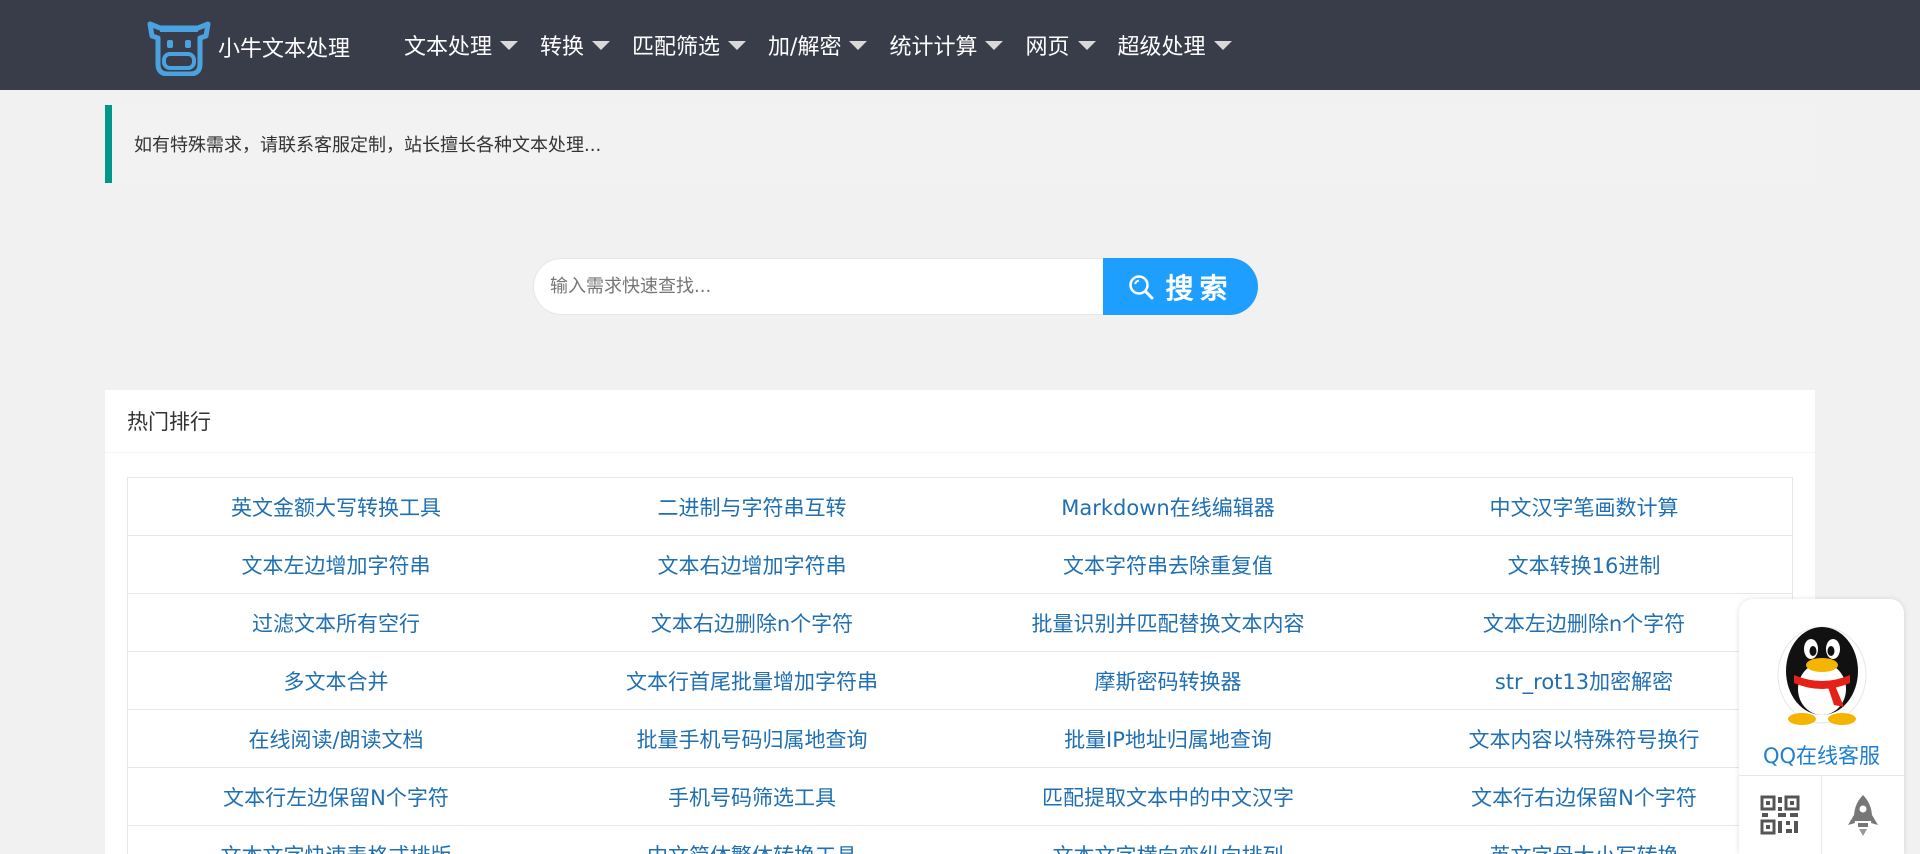 This screenshot has height=854, width=1920. I want to click on tool-link: 在线阅读/朗读文档, so click(336, 738).